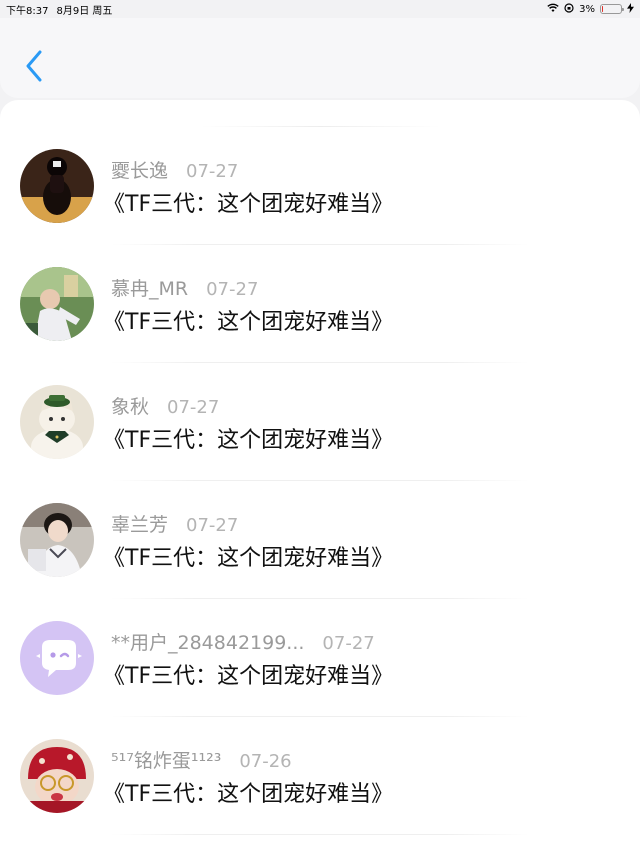  I want to click on comment-date: 07-26, so click(265, 761).